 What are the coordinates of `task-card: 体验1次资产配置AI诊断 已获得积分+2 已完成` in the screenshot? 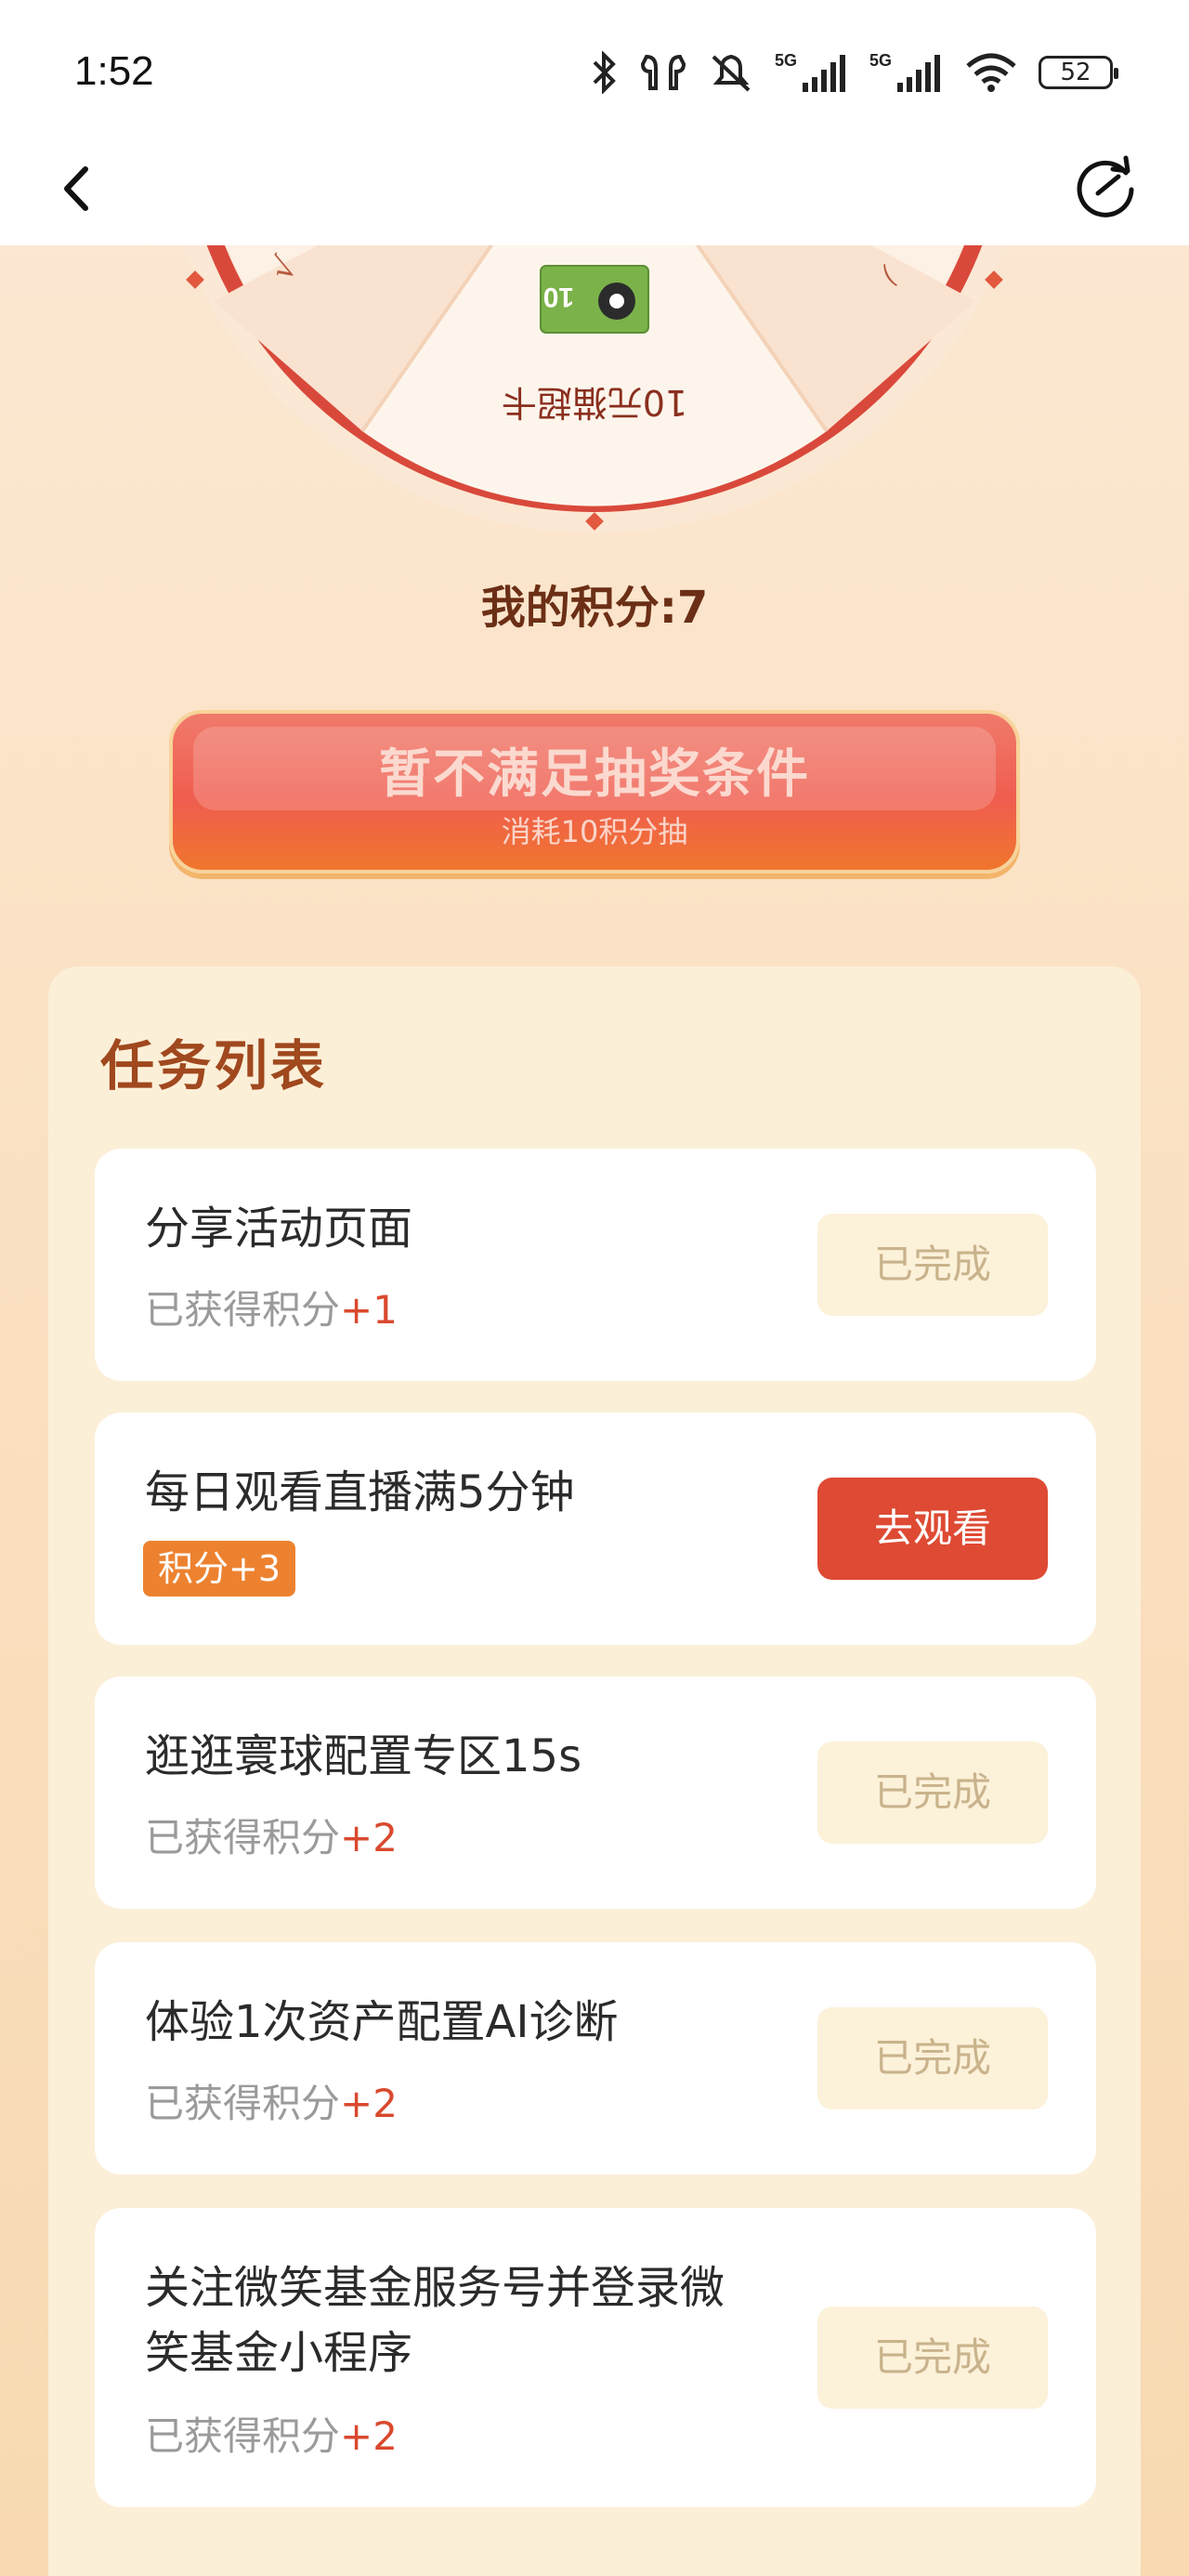 It's located at (595, 2058).